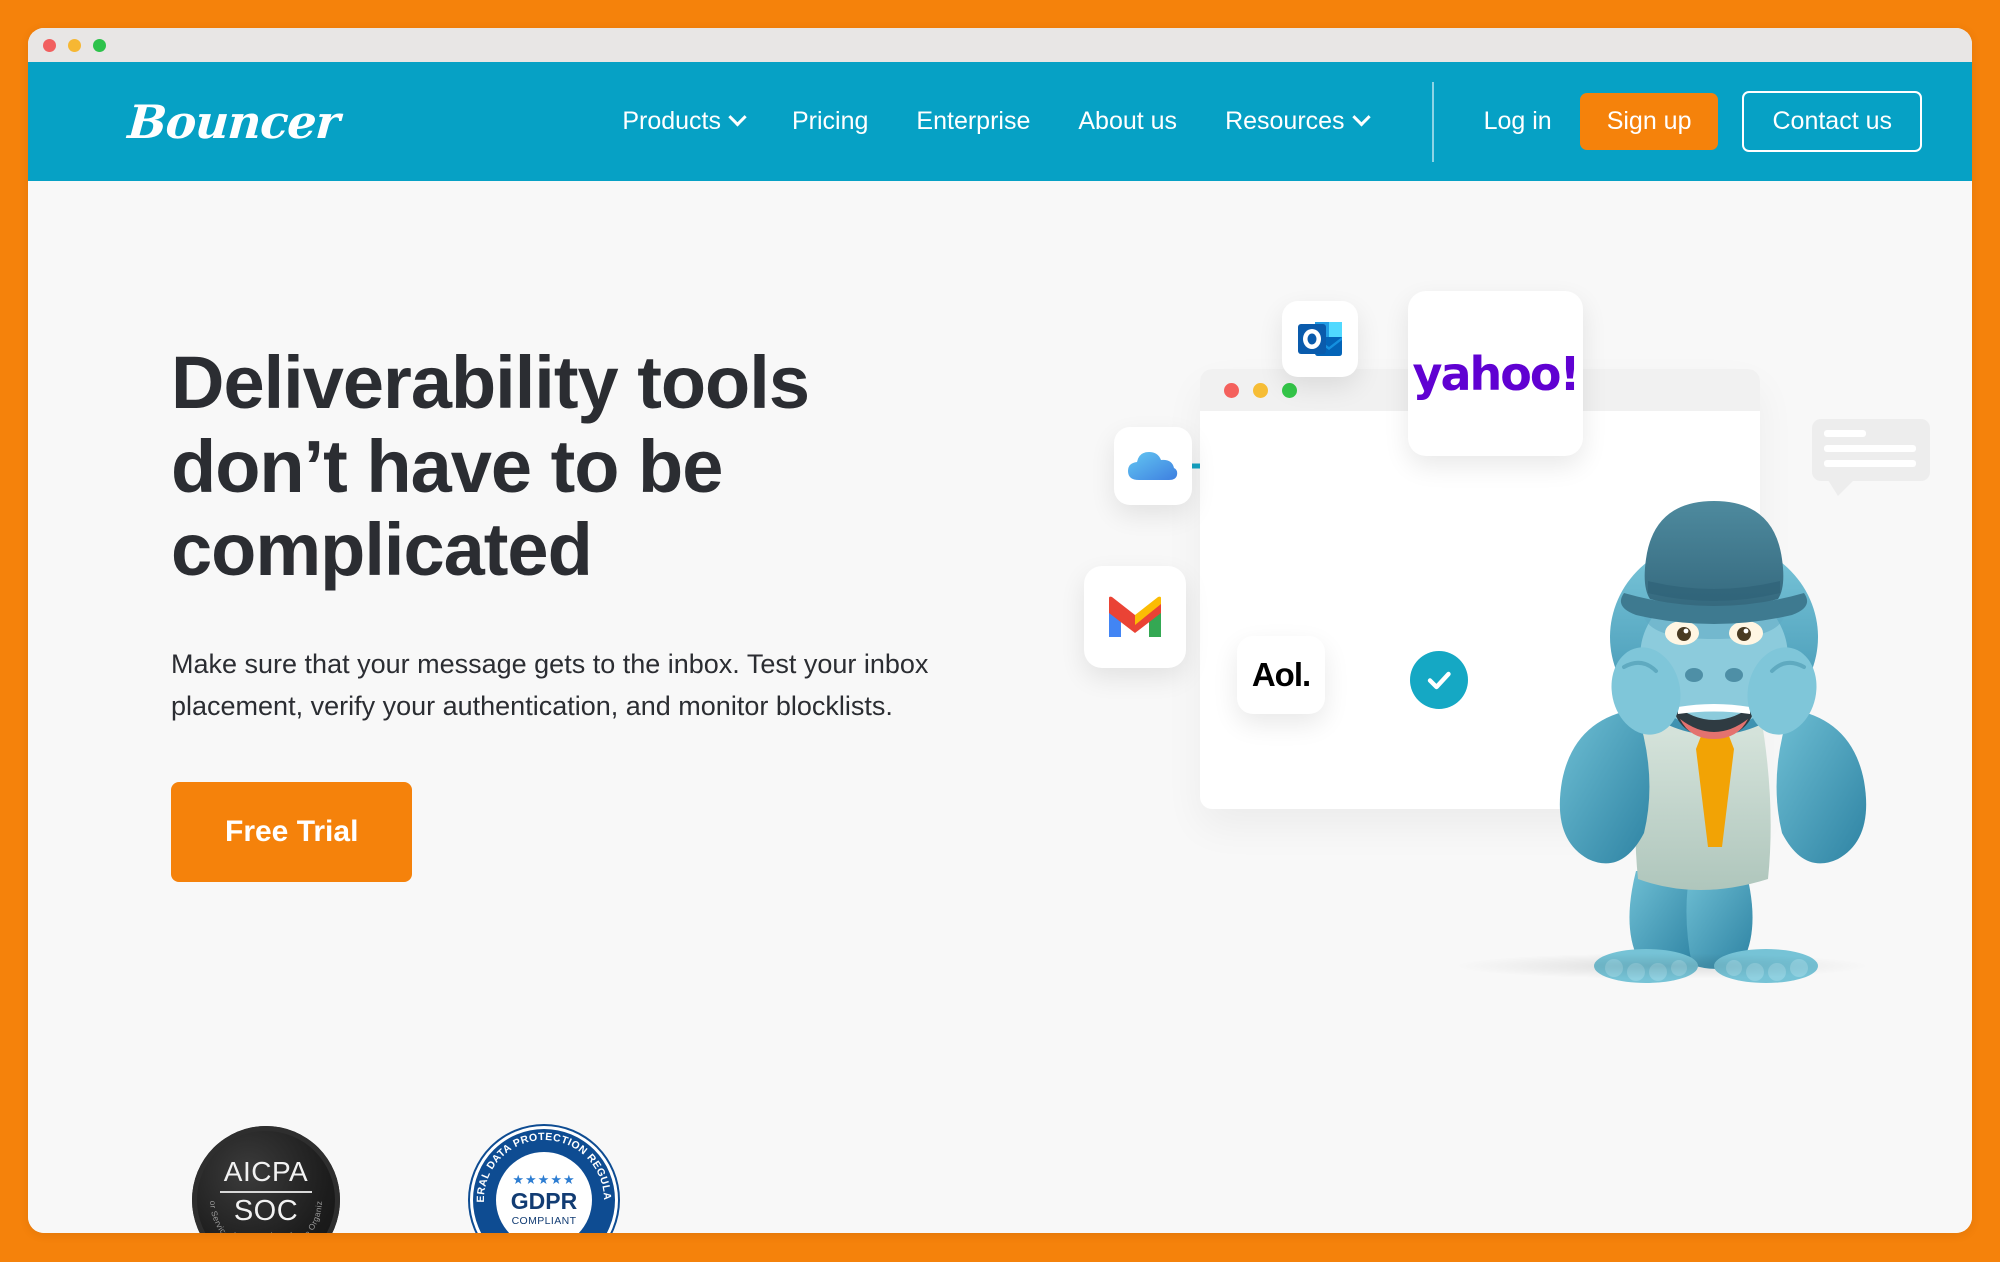  Describe the element at coordinates (671, 121) in the screenshot. I see `nav-label: Products` at that location.